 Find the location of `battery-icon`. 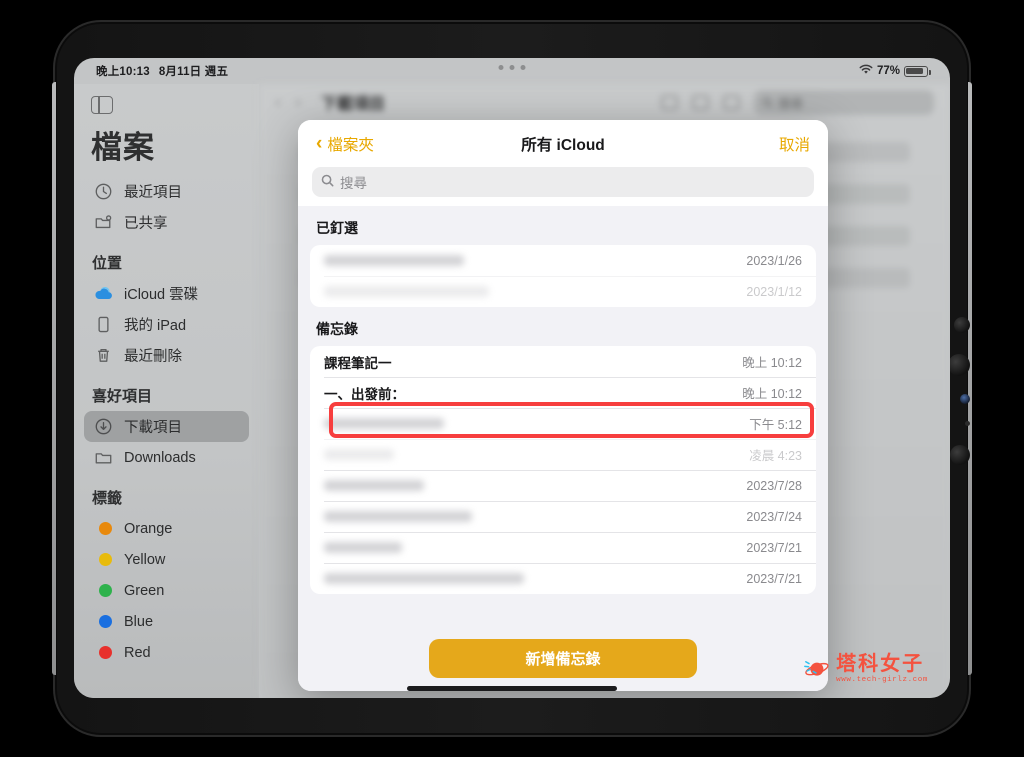

battery-icon is located at coordinates (917, 71).